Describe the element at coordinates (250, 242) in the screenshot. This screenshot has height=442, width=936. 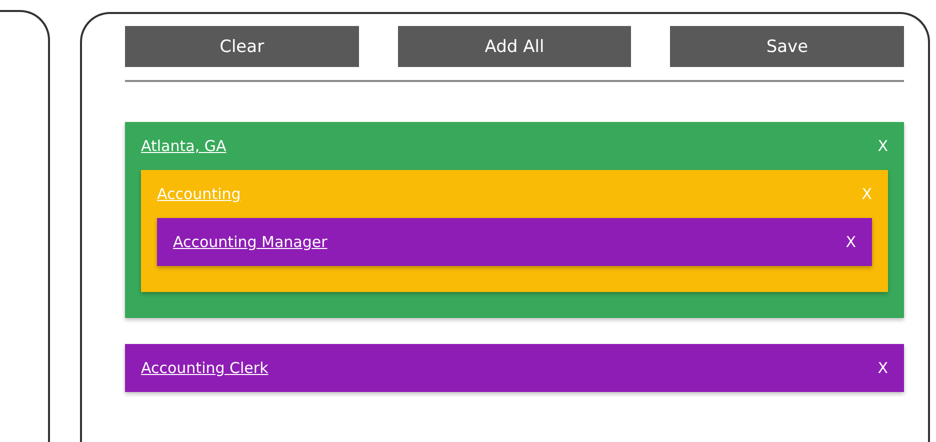
I see `tag-link: Accounting Manager` at that location.